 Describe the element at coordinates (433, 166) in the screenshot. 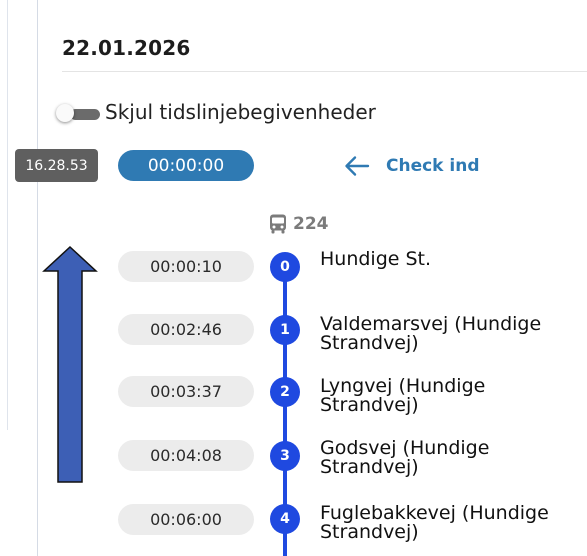

I see `check-in-label: Check ind` at that location.